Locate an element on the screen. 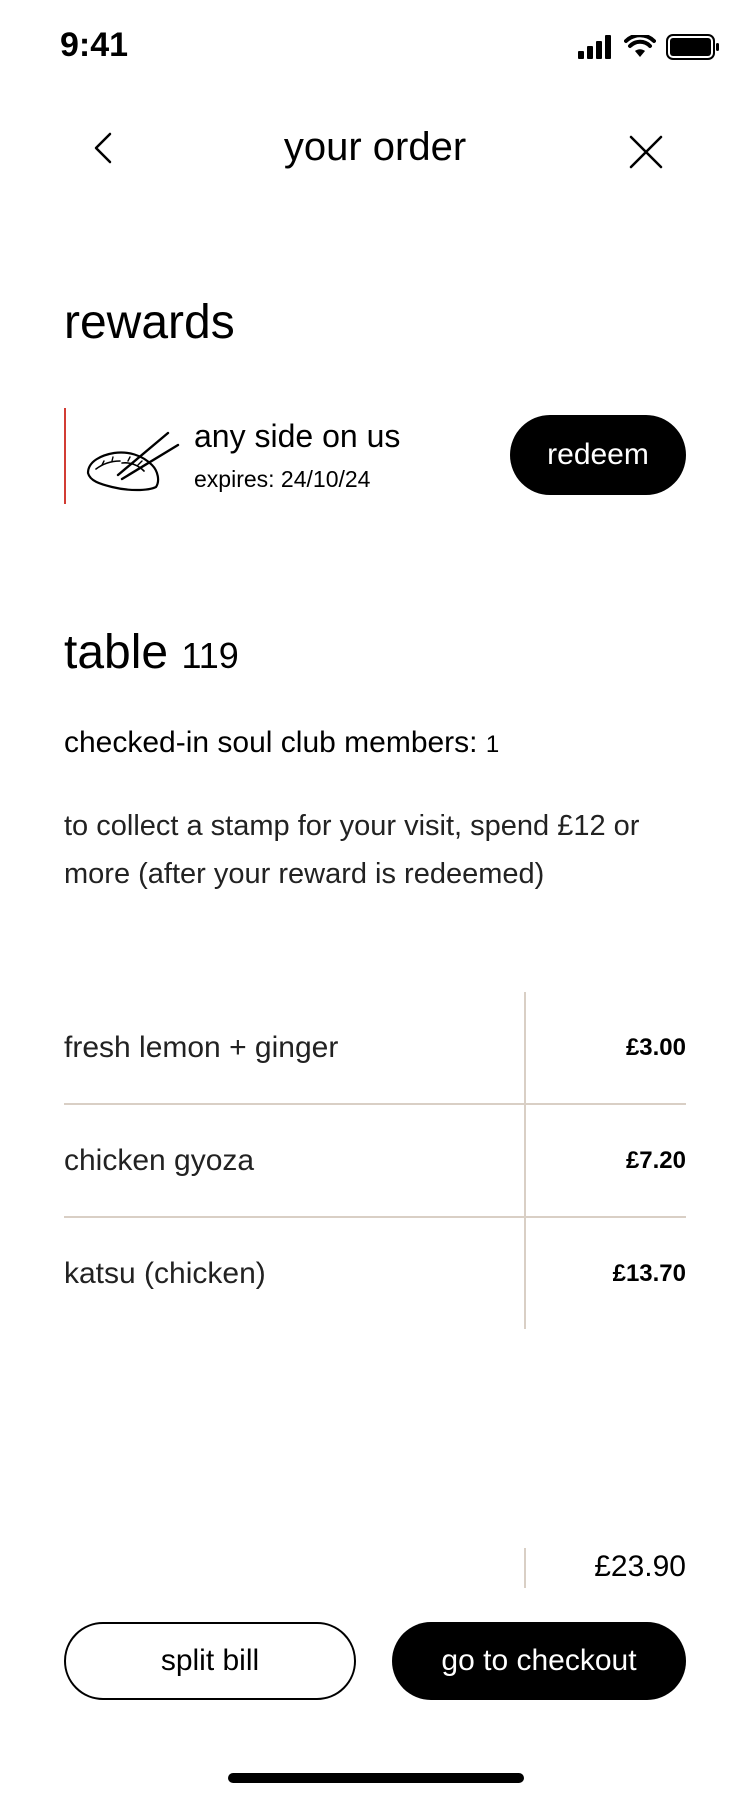 This screenshot has width=750, height=1800. battery-icon is located at coordinates (692, 47).